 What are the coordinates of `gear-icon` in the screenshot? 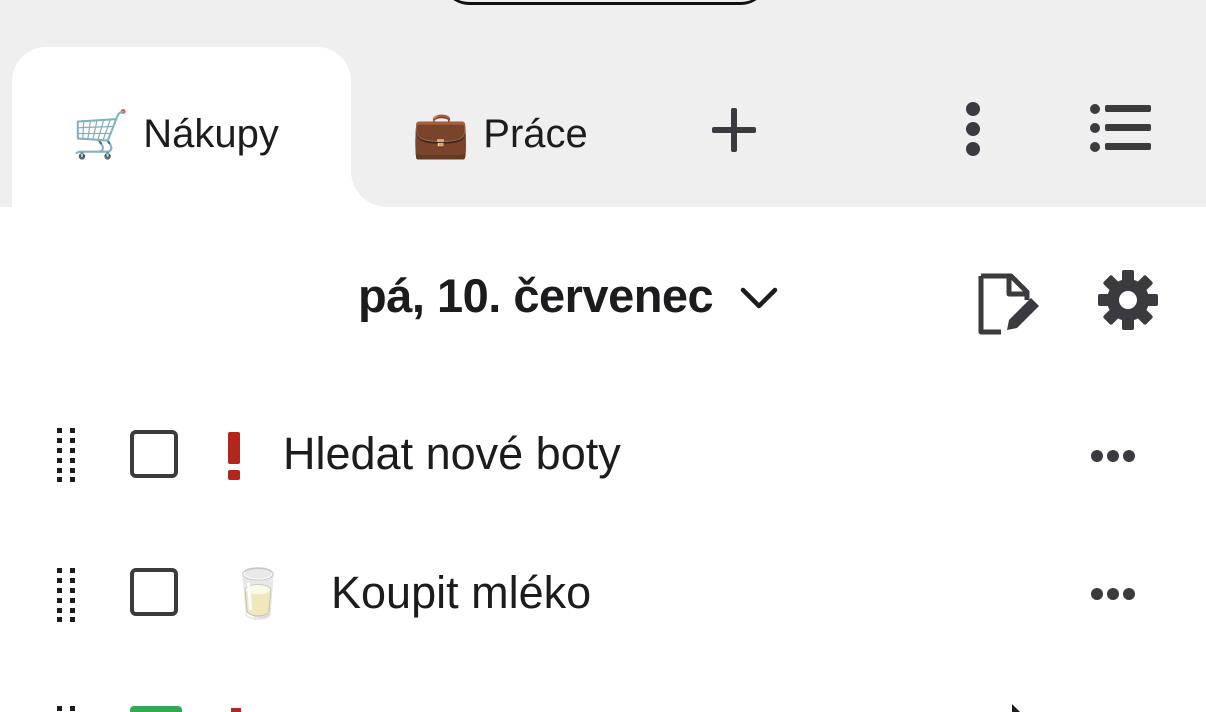 It's located at (1128, 300).